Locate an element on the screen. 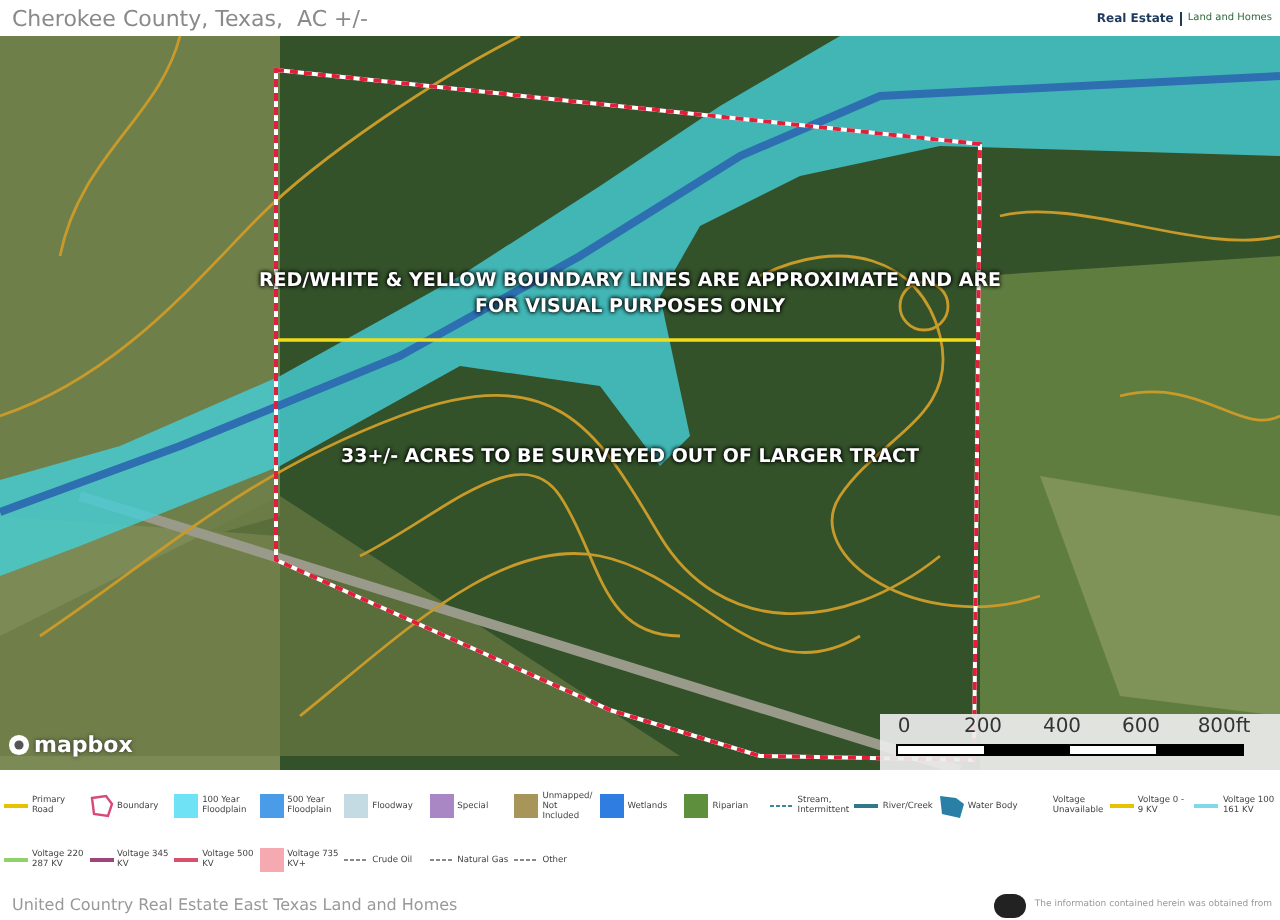  map-attribution: mapbox is located at coordinates (83, 745).